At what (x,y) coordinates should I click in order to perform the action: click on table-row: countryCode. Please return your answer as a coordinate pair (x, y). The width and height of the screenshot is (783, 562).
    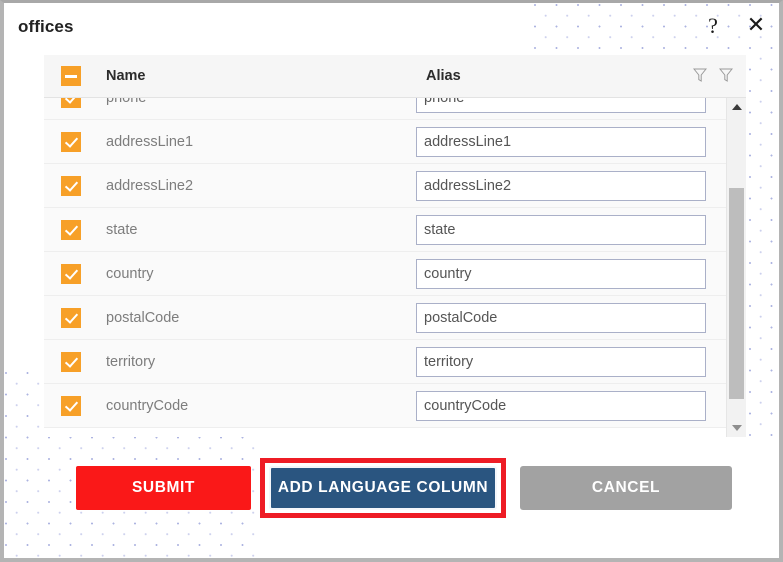
    Looking at the image, I should click on (385, 406).